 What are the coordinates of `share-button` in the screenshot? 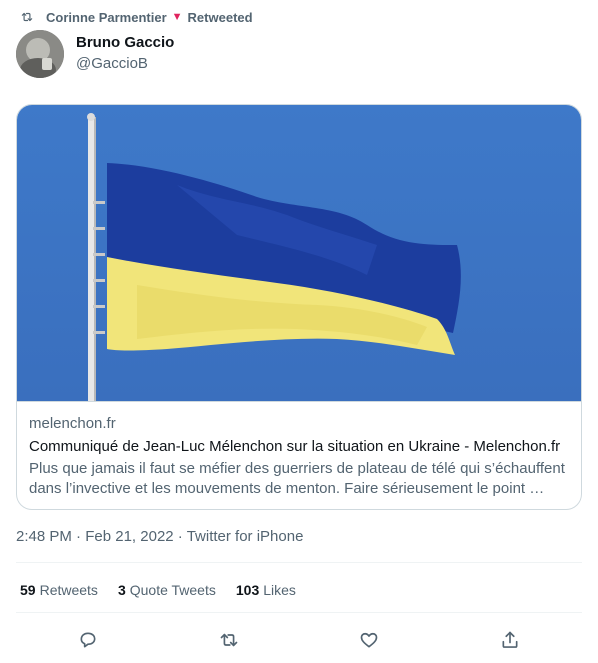 It's located at (510, 640).